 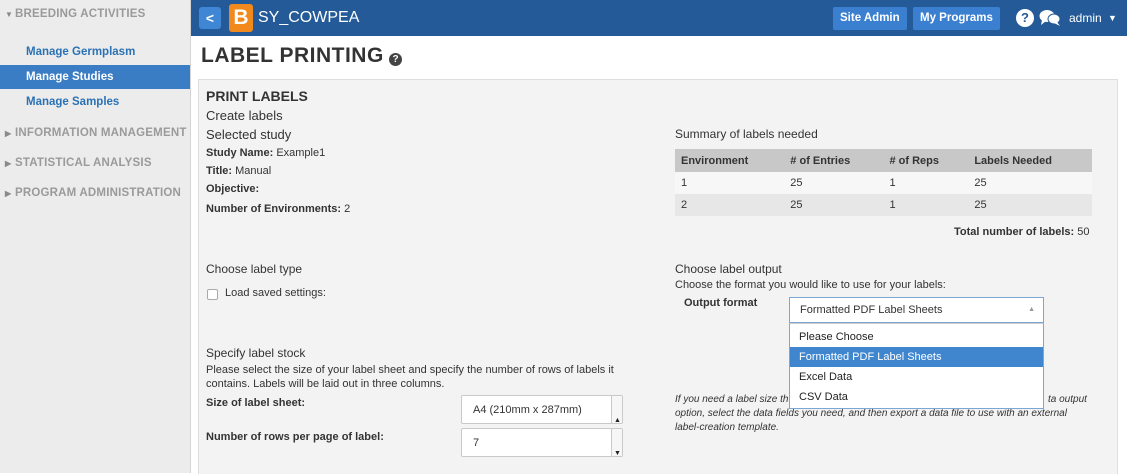 I want to click on rows-per-page-select: 7 ▼, so click(x=542, y=442).